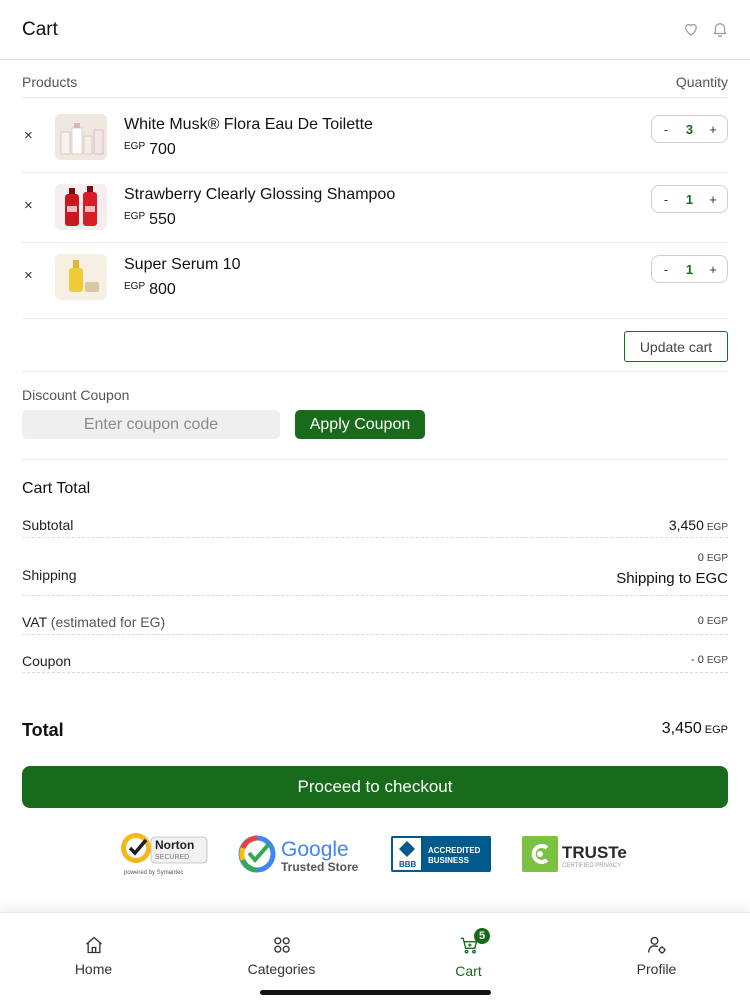  I want to click on tab-home: Home, so click(93, 953).